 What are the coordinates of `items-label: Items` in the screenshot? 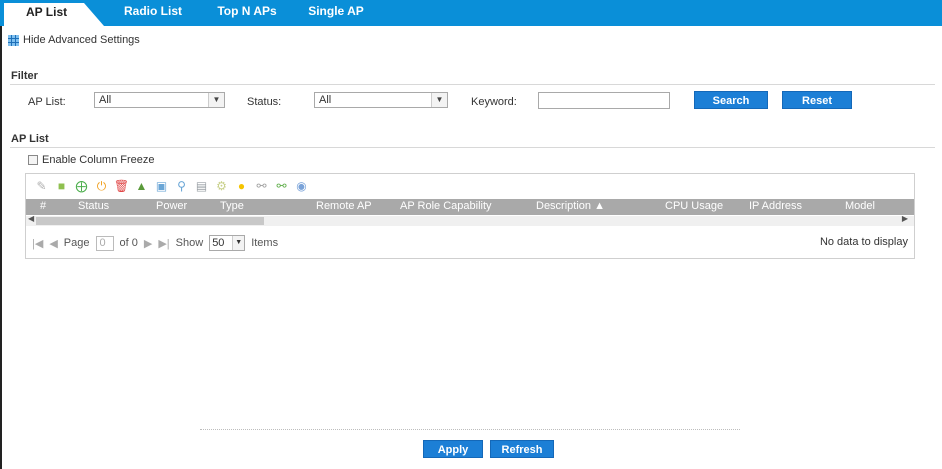 It's located at (265, 243).